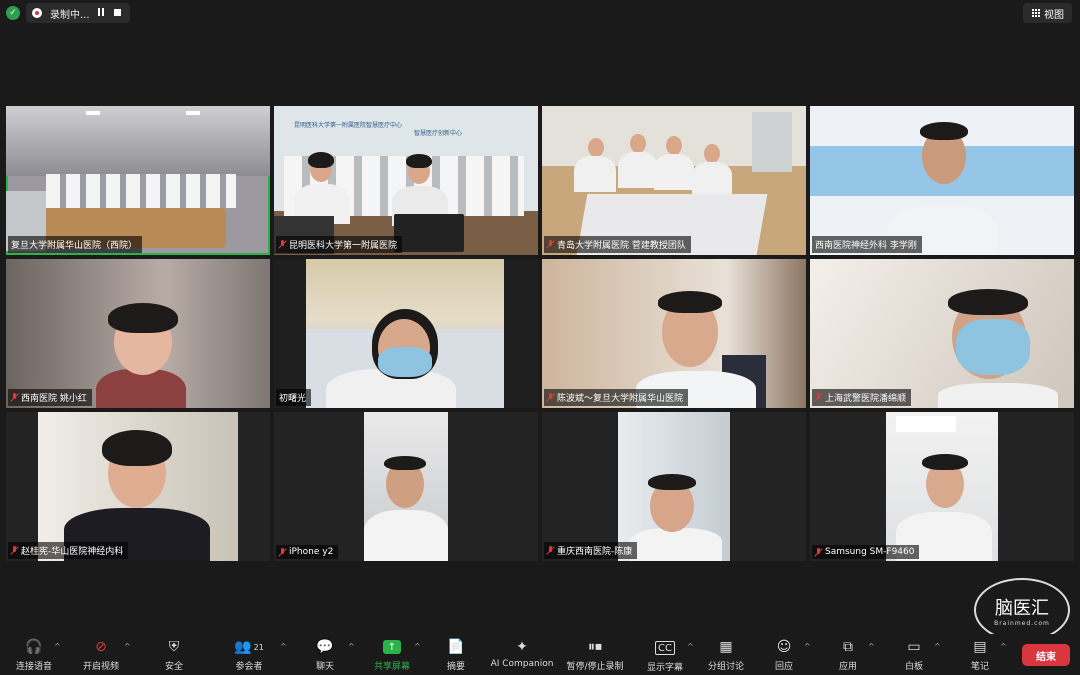 This screenshot has width=1080, height=675. Describe the element at coordinates (1035, 13) in the screenshot. I see `grid-view-icon` at that location.